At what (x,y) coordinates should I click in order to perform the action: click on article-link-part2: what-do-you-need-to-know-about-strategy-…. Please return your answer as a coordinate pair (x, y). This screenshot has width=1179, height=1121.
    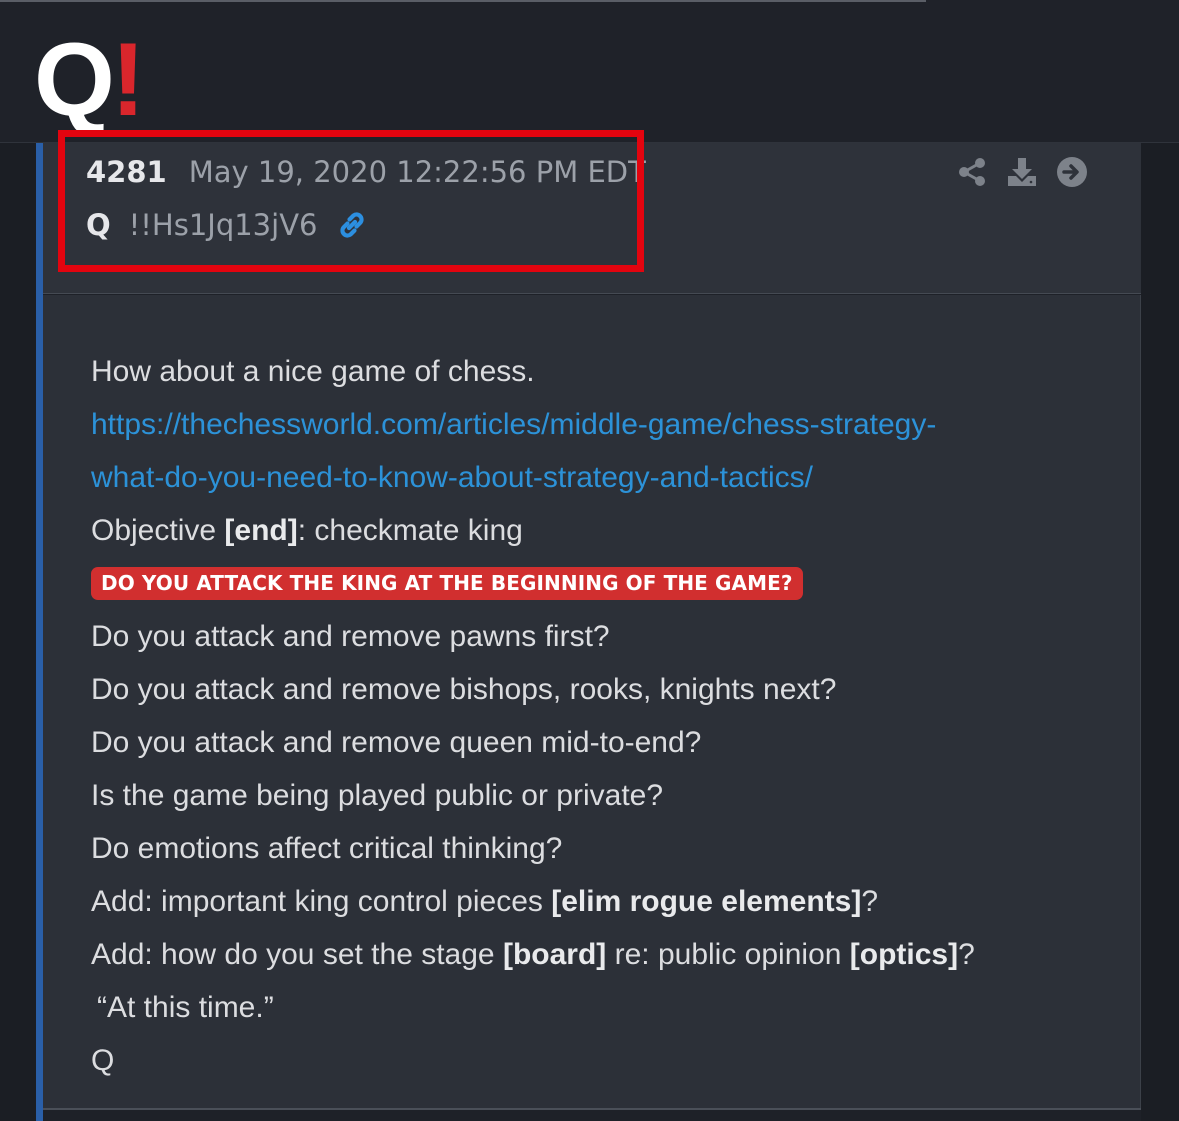
    Looking at the image, I should click on (452, 477).